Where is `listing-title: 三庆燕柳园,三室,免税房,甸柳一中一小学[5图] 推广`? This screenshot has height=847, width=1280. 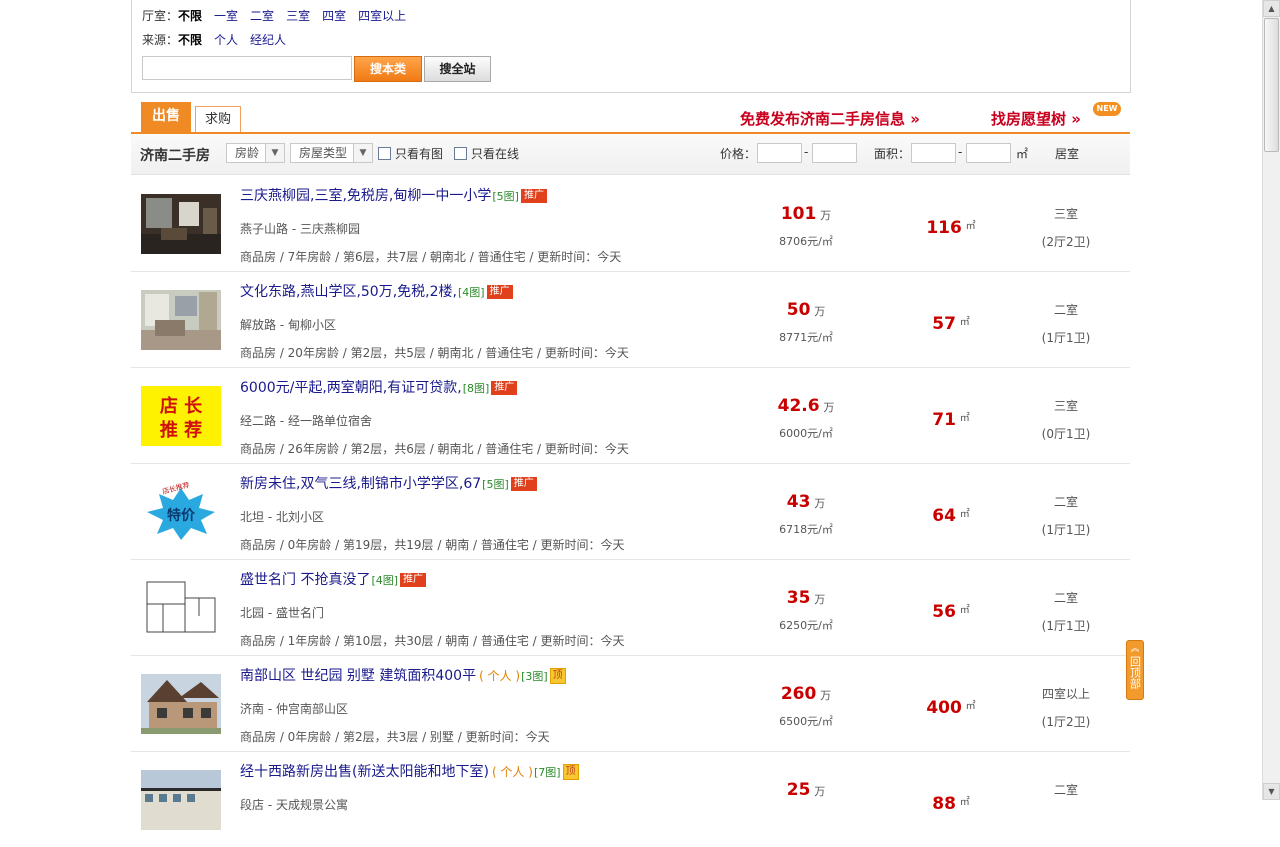 listing-title: 三庆燕柳园,三室,免税房,甸柳一中一小学[5图] 推广 is located at coordinates (393, 195).